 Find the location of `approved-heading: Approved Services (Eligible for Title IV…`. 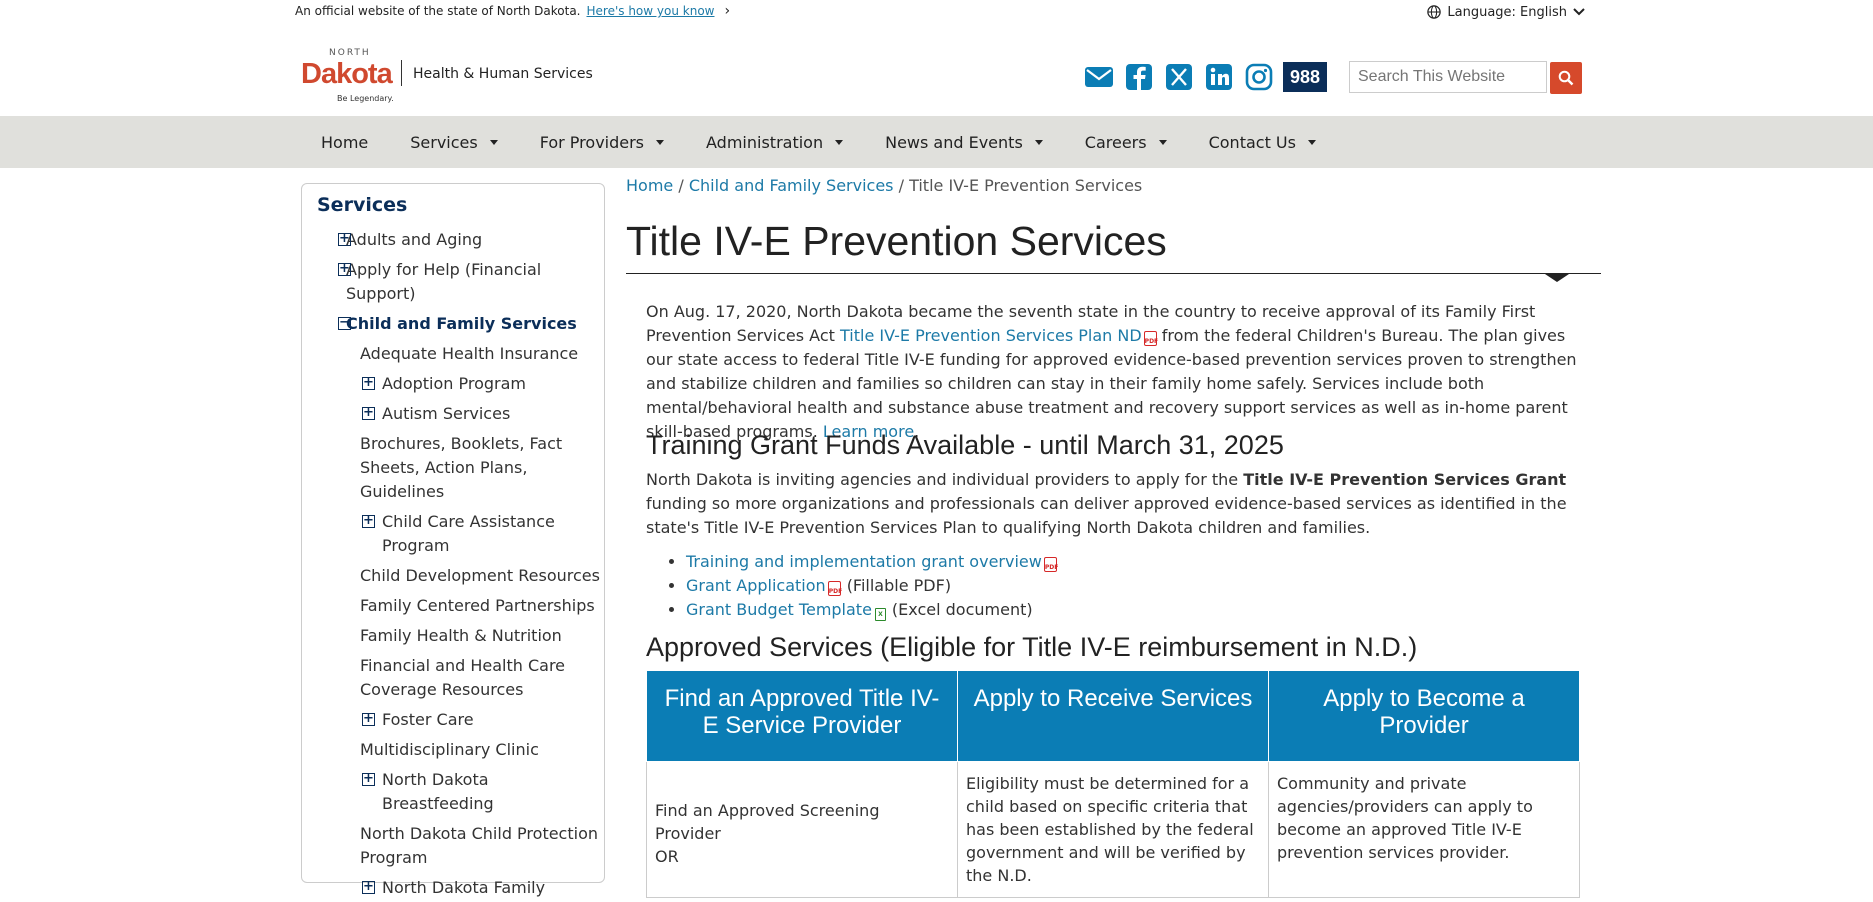

approved-heading: Approved Services (Eligible for Title IV… is located at coordinates (1032, 647).